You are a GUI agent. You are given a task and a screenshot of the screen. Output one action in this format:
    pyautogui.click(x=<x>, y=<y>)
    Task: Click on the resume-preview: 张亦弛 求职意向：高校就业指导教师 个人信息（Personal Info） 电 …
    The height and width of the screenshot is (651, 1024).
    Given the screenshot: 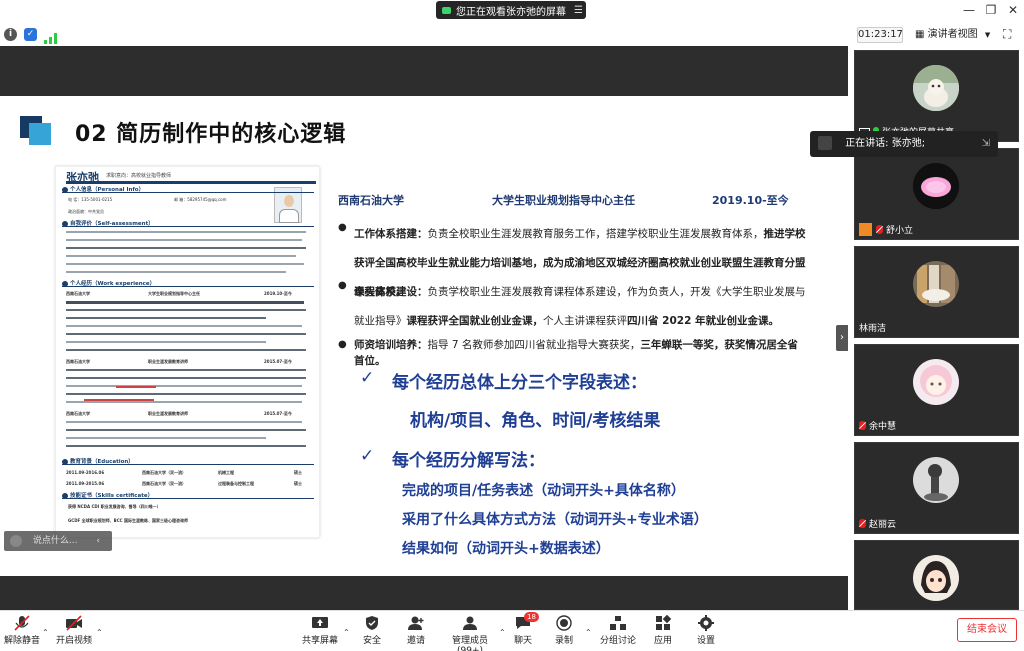 What is the action you would take?
    pyautogui.click(x=187, y=352)
    